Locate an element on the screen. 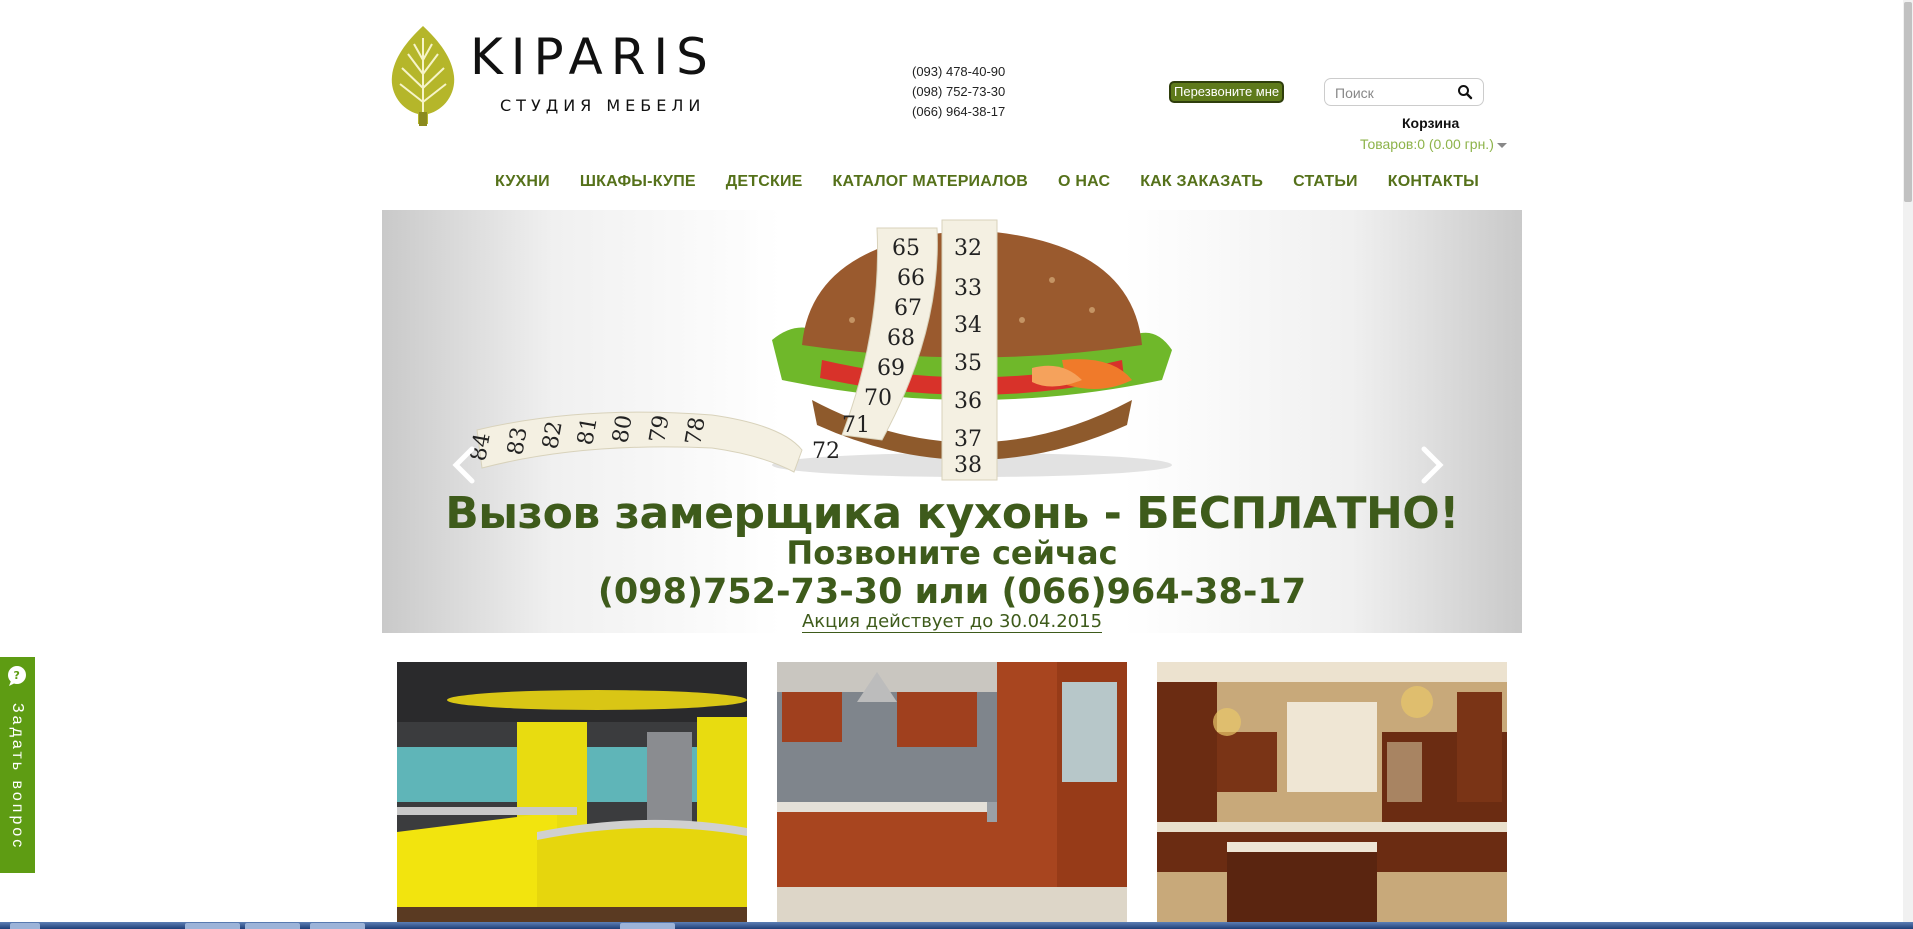 The height and width of the screenshot is (929, 1913). tape-number: 38 is located at coordinates (968, 465).